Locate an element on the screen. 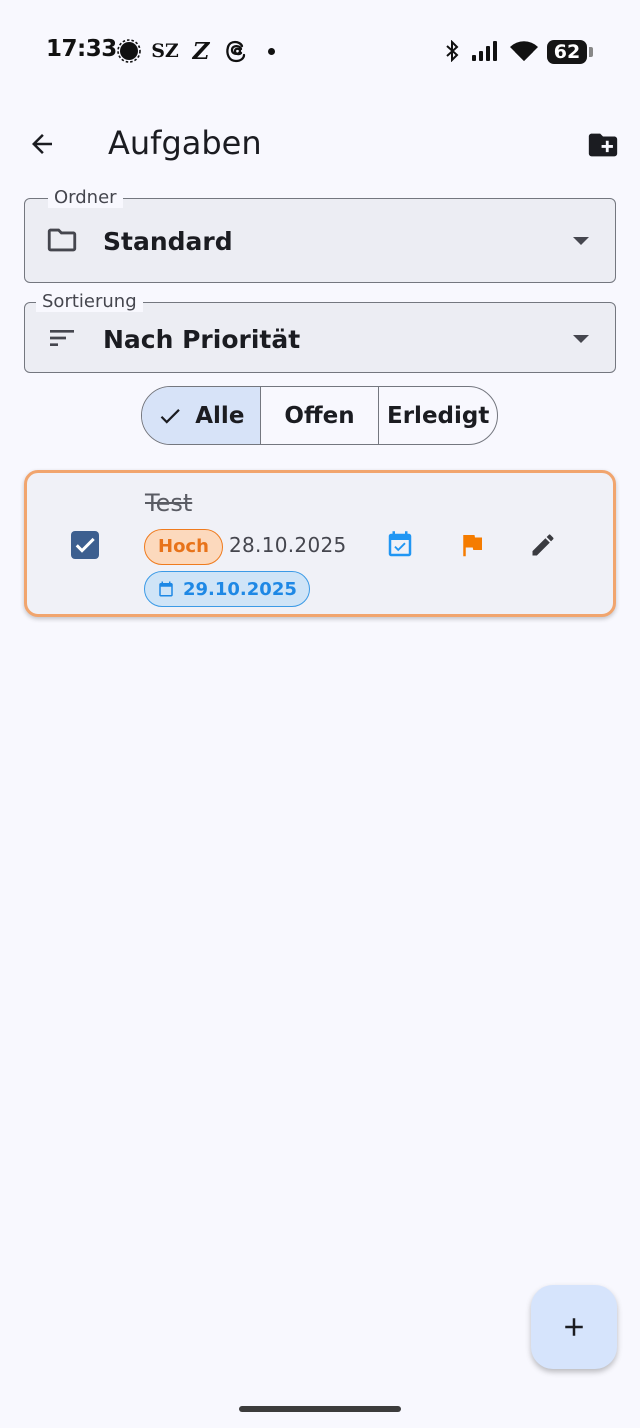  filter-all-button: Alle is located at coordinates (201, 415).